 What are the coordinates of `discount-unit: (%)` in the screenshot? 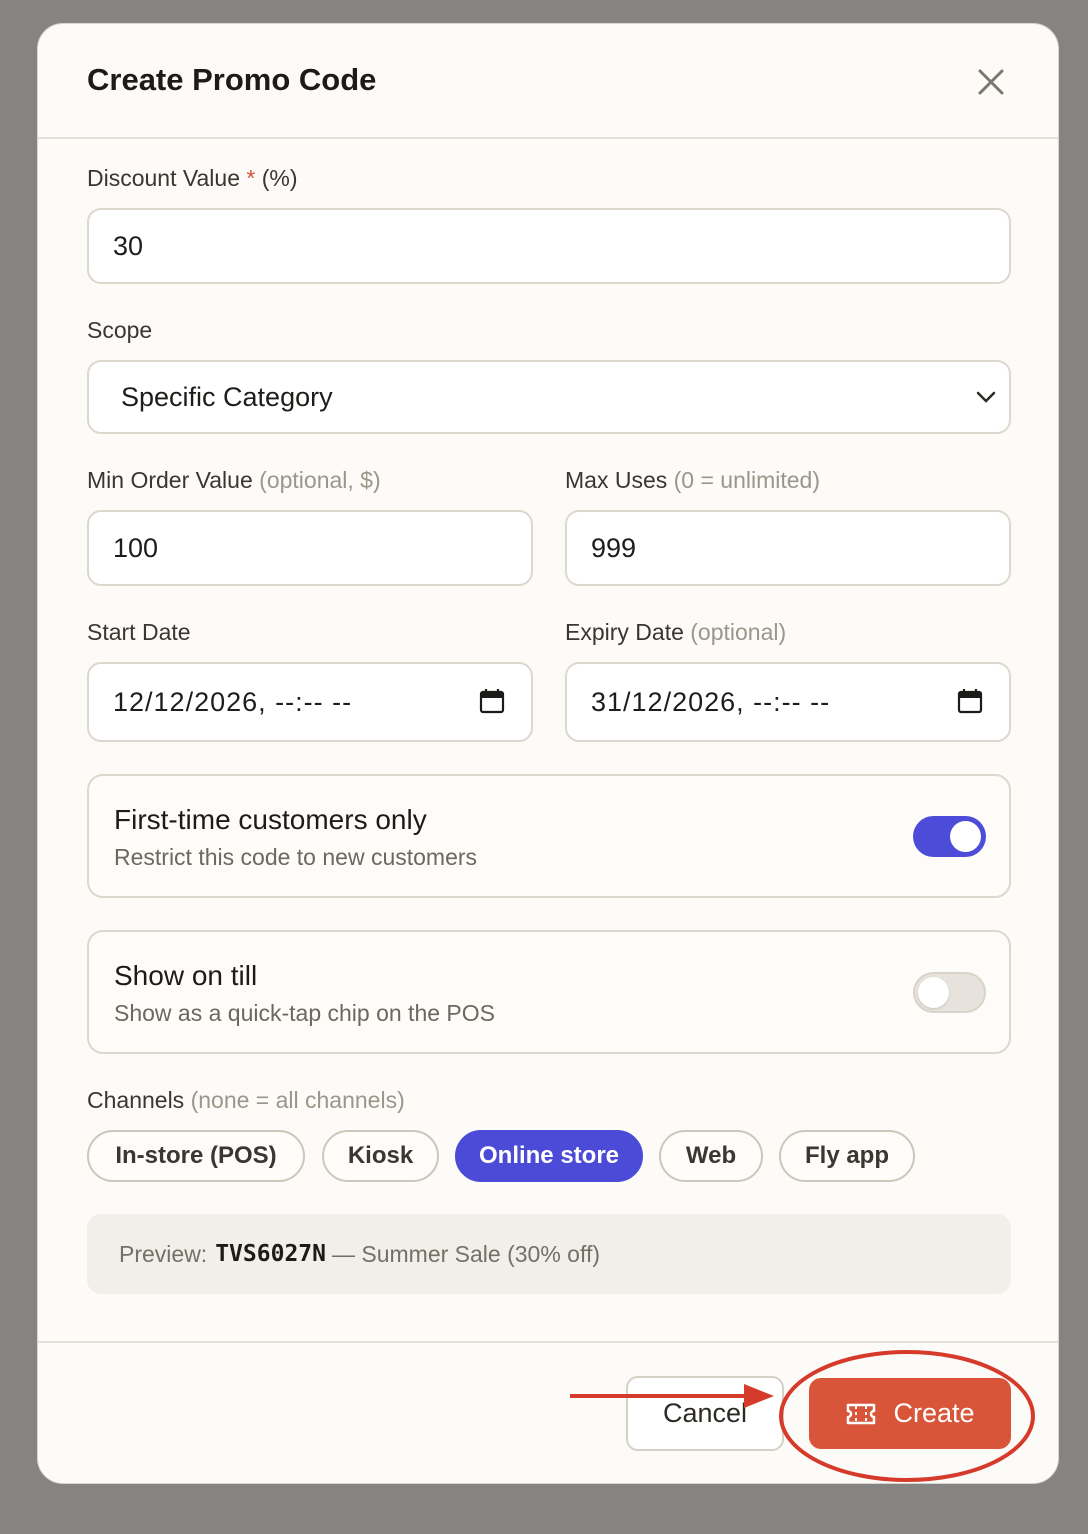 It's located at (279, 178).